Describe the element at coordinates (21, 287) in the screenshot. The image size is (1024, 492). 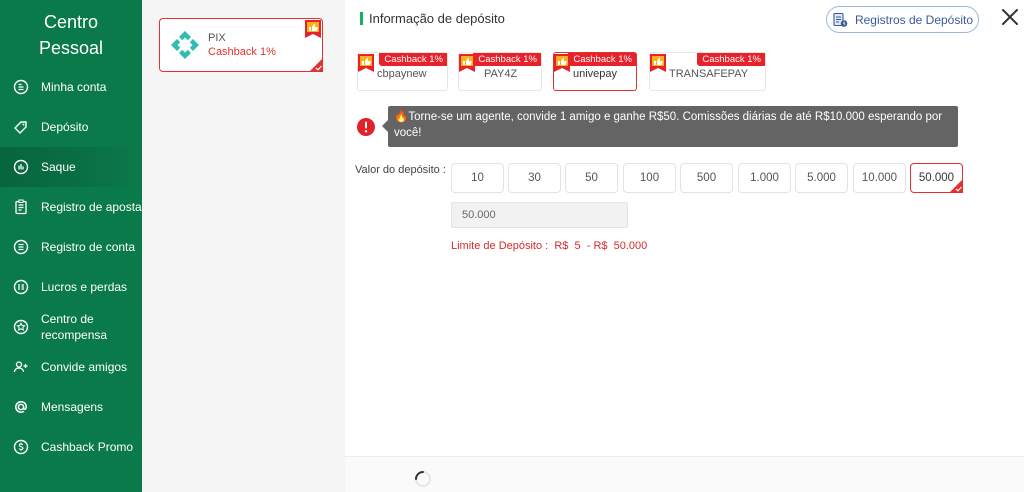
I see `profit-loss-icon` at that location.